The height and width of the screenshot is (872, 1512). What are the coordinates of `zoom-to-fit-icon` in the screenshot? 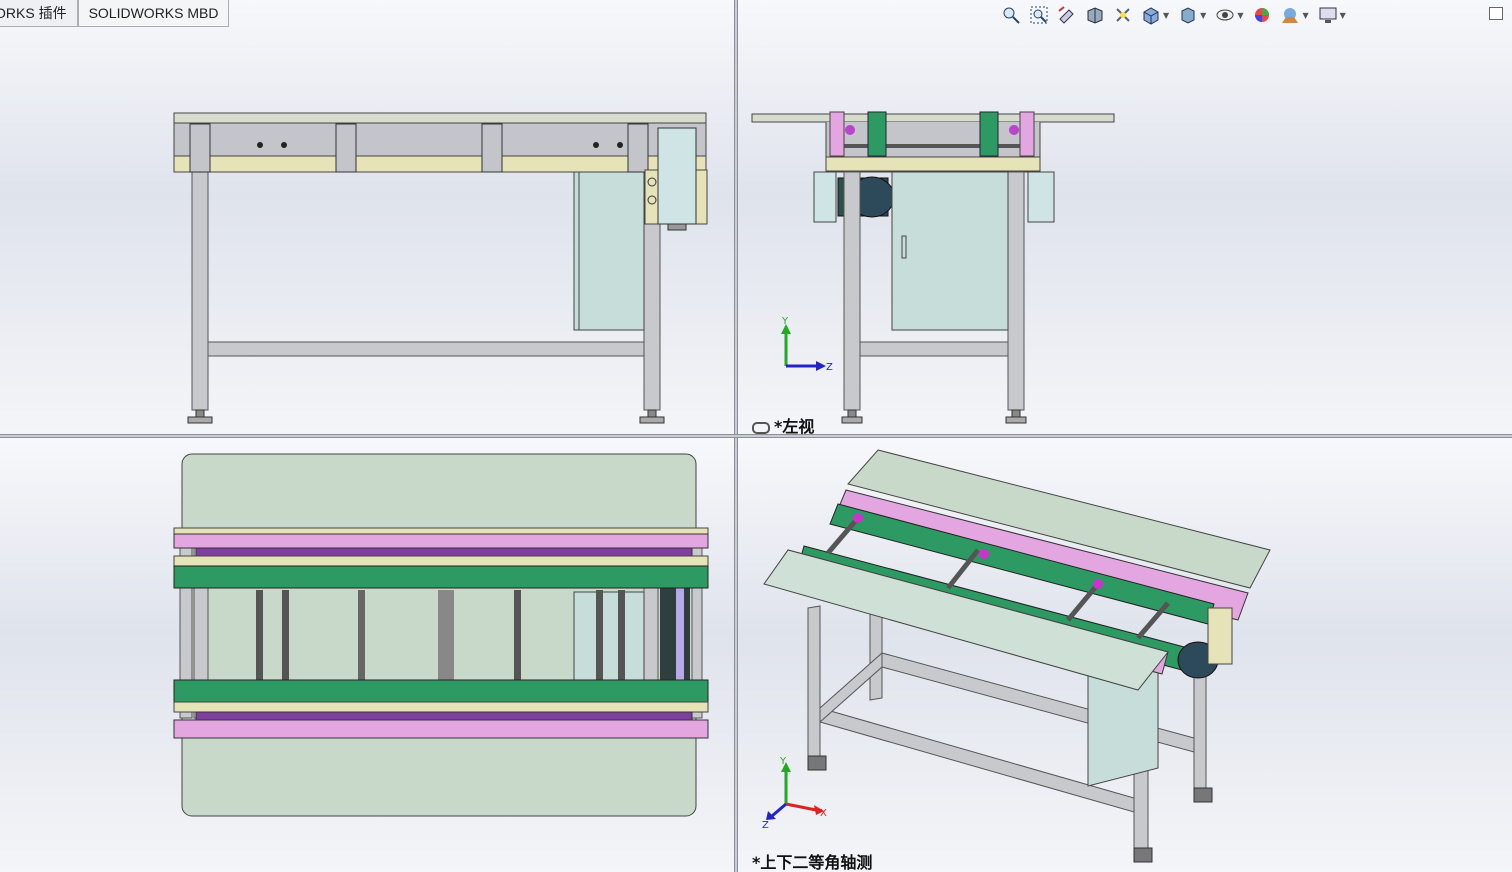 It's located at (1011, 15).